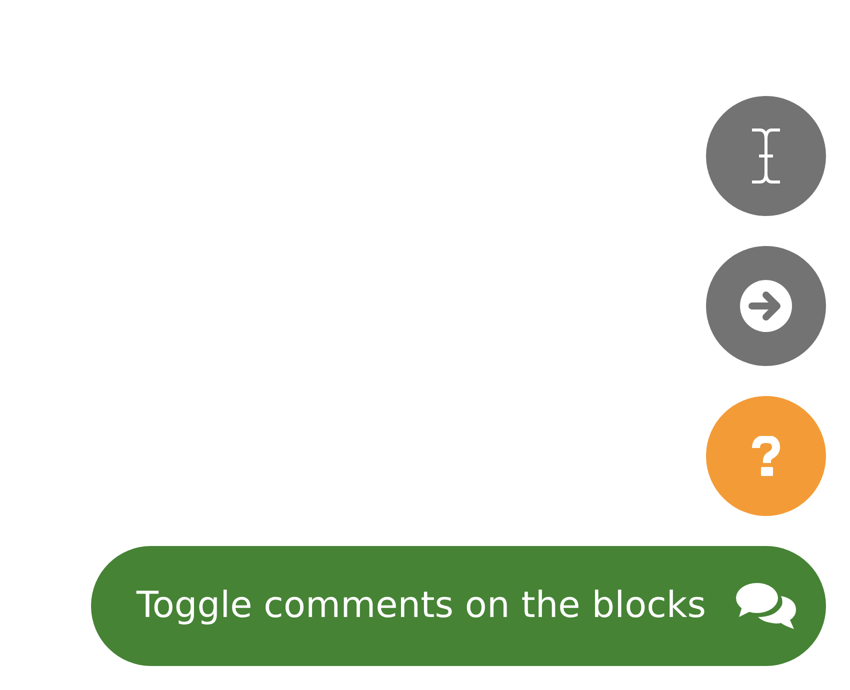 This screenshot has width=850, height=690. I want to click on question-mark-icon, so click(766, 456).